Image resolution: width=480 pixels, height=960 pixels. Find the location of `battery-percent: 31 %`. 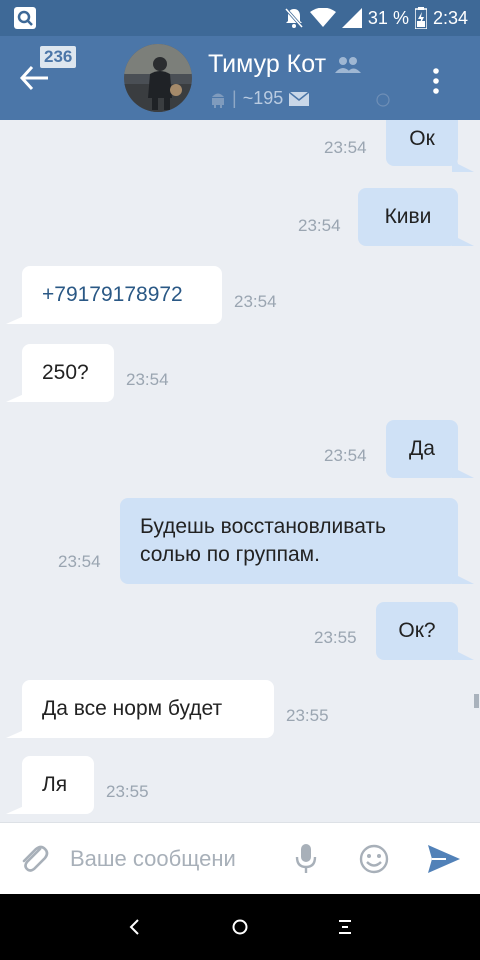

battery-percent: 31 % is located at coordinates (388, 17).